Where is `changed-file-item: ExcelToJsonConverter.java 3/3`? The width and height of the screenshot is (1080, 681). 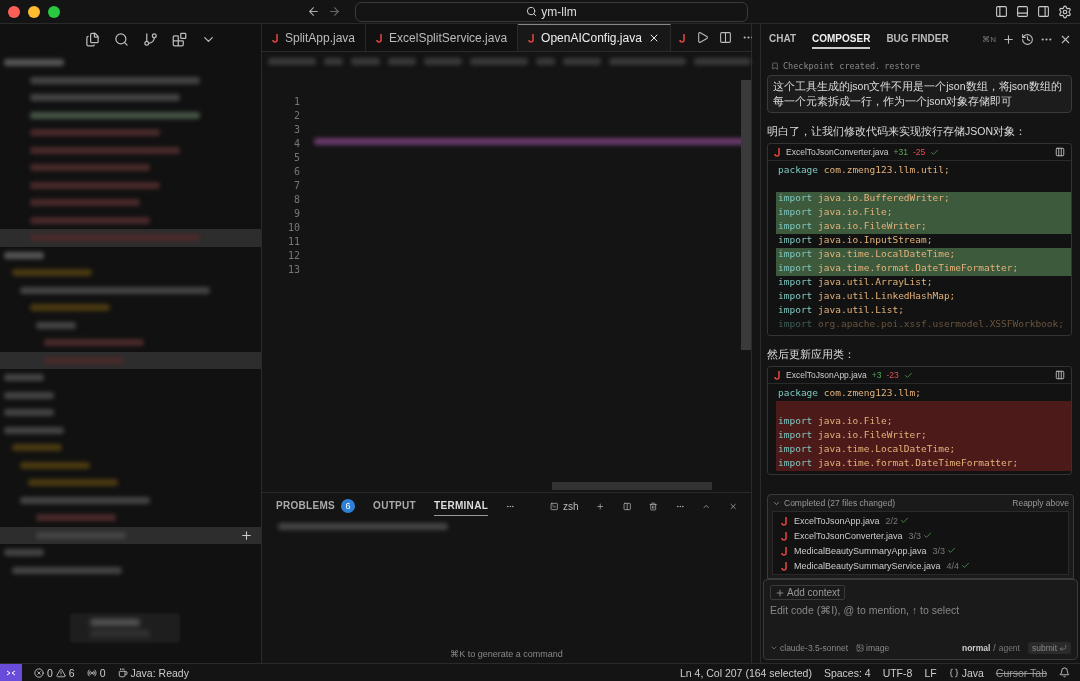 changed-file-item: ExcelToJsonConverter.java 3/3 is located at coordinates (920, 535).